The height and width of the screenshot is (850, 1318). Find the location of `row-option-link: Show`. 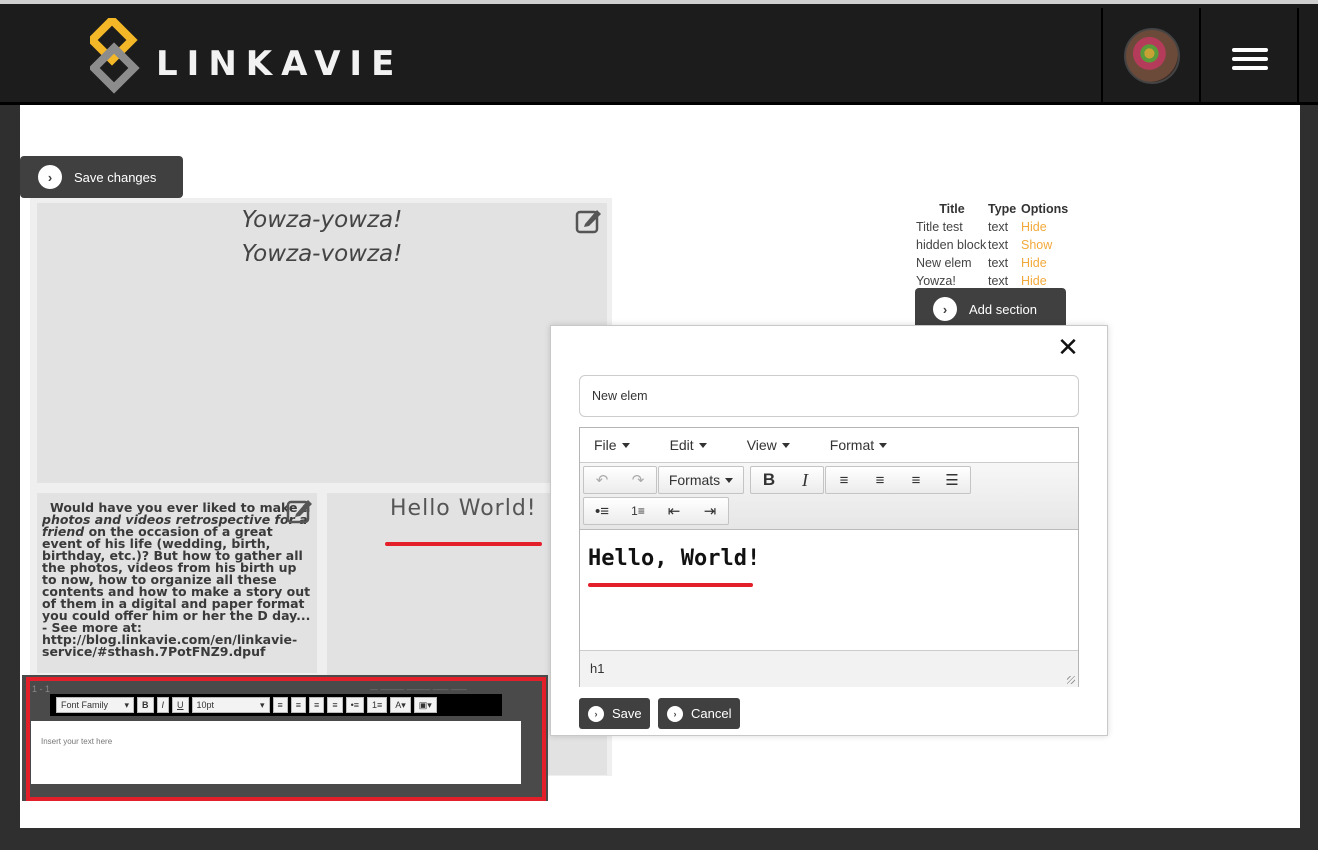

row-option-link: Show is located at coordinates (1051, 245).